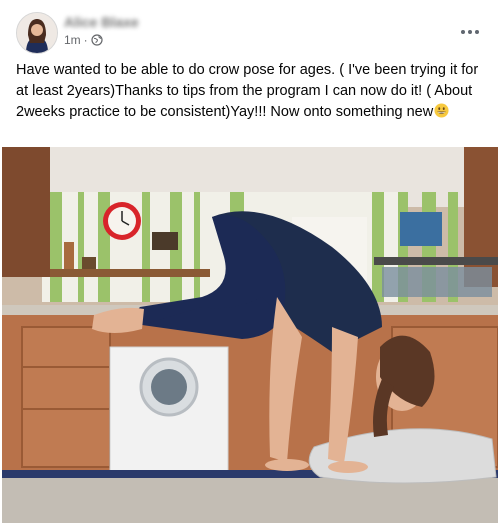 The width and height of the screenshot is (500, 525). Describe the element at coordinates (441, 110) in the screenshot. I see `grinning-face-emoji-icon` at that location.